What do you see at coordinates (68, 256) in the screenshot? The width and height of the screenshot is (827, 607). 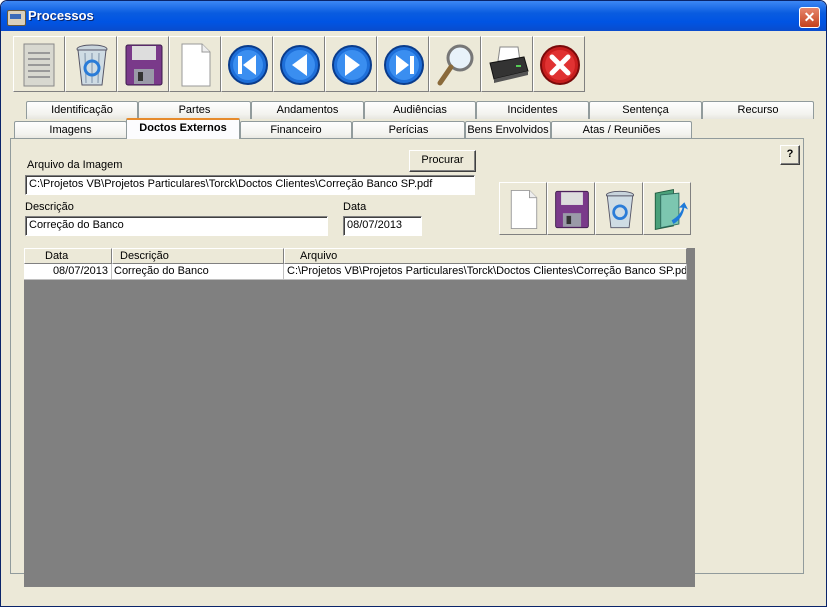 I see `column-header-data: Data` at bounding box center [68, 256].